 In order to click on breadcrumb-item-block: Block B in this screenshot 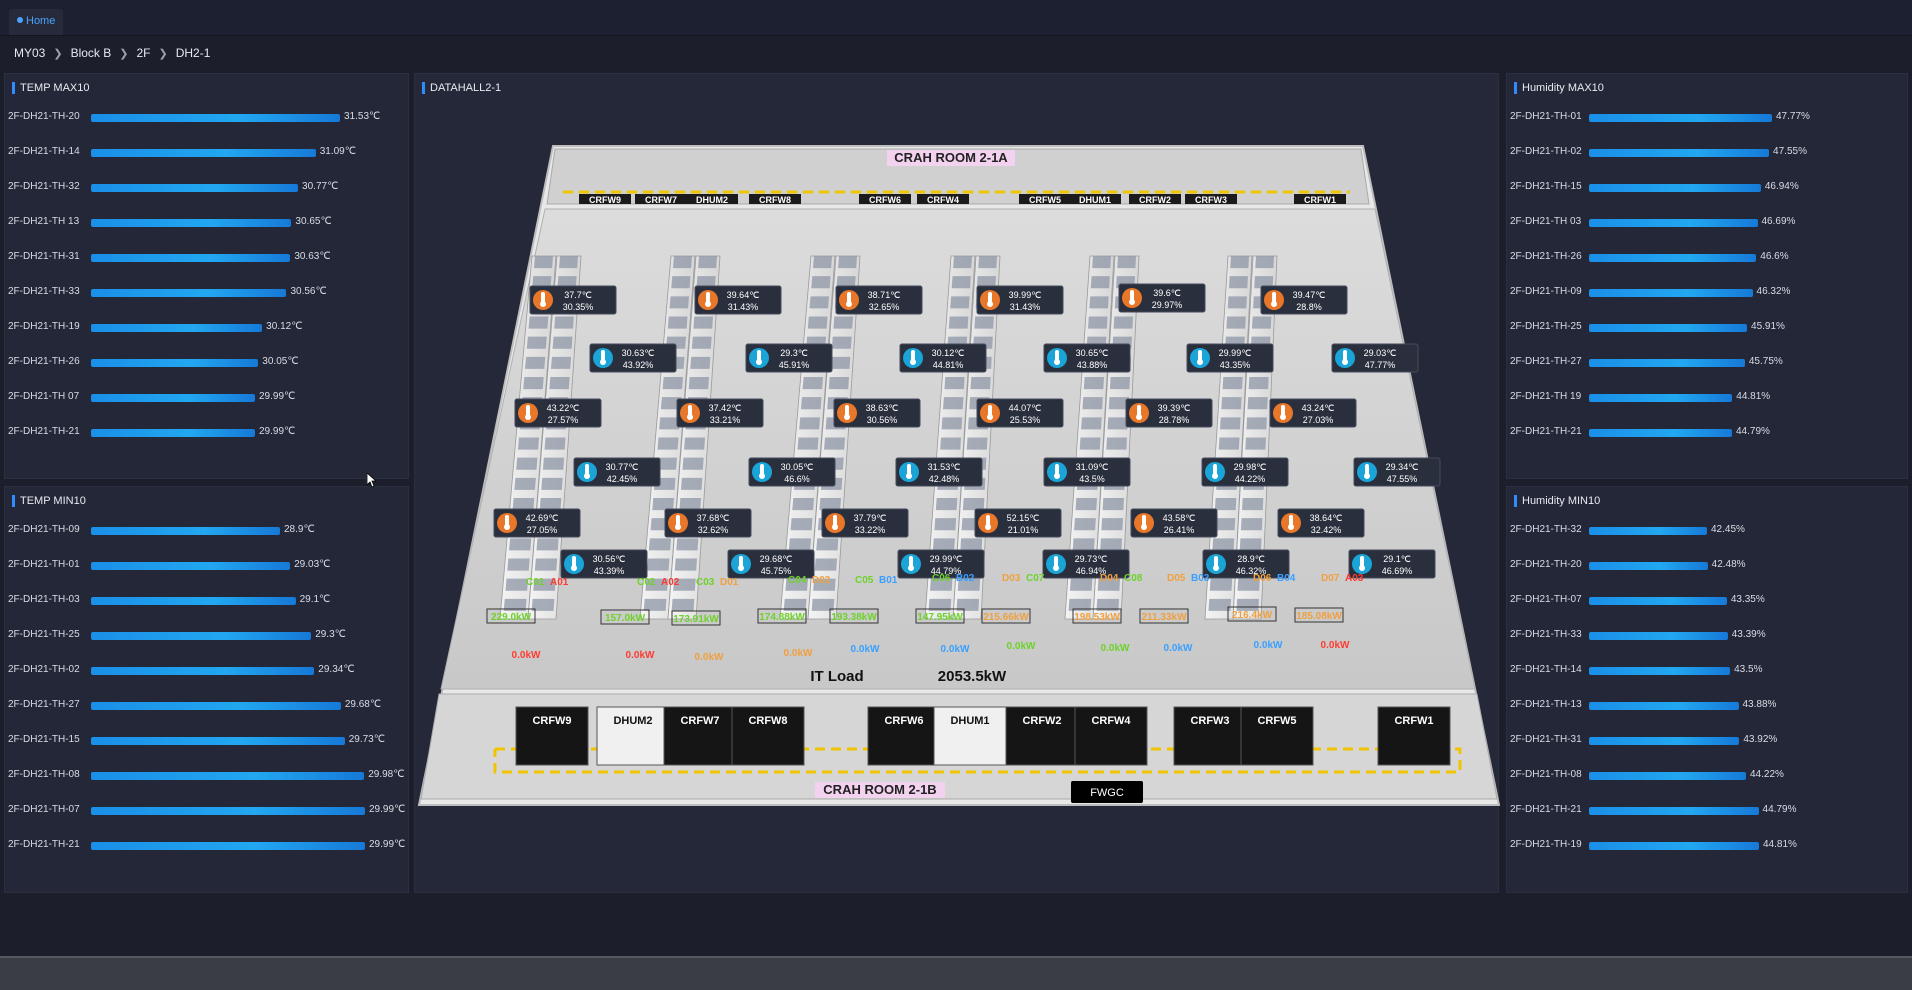, I will do `click(91, 53)`.